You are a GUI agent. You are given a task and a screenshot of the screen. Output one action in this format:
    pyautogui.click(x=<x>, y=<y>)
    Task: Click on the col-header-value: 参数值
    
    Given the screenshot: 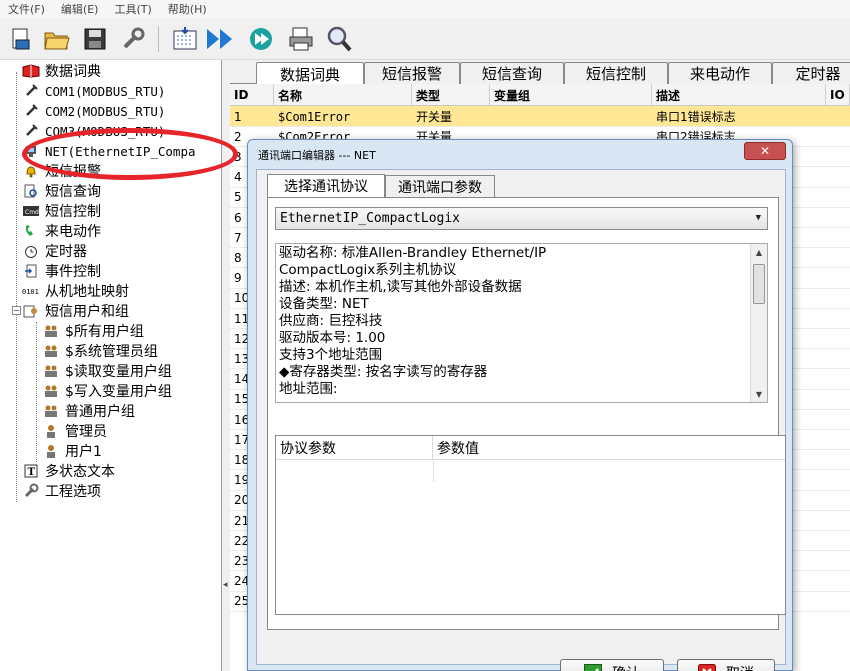 What is the action you would take?
    pyautogui.click(x=609, y=448)
    